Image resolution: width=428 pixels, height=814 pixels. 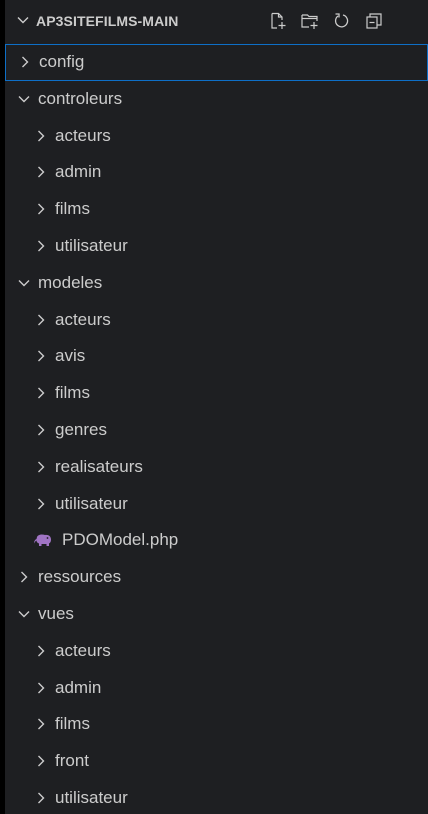 I want to click on tree-folder-item: ressources, so click(x=216, y=577).